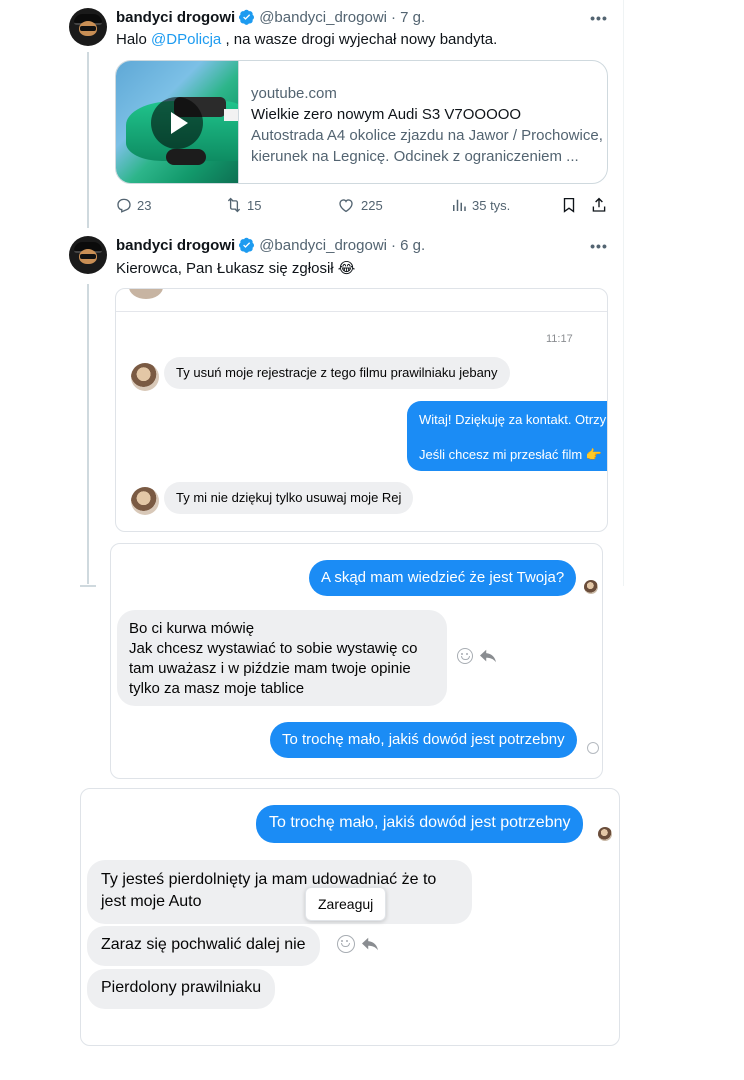 Image resolution: width=744 pixels, height=1080 pixels. I want to click on like-button: 225, so click(360, 205).